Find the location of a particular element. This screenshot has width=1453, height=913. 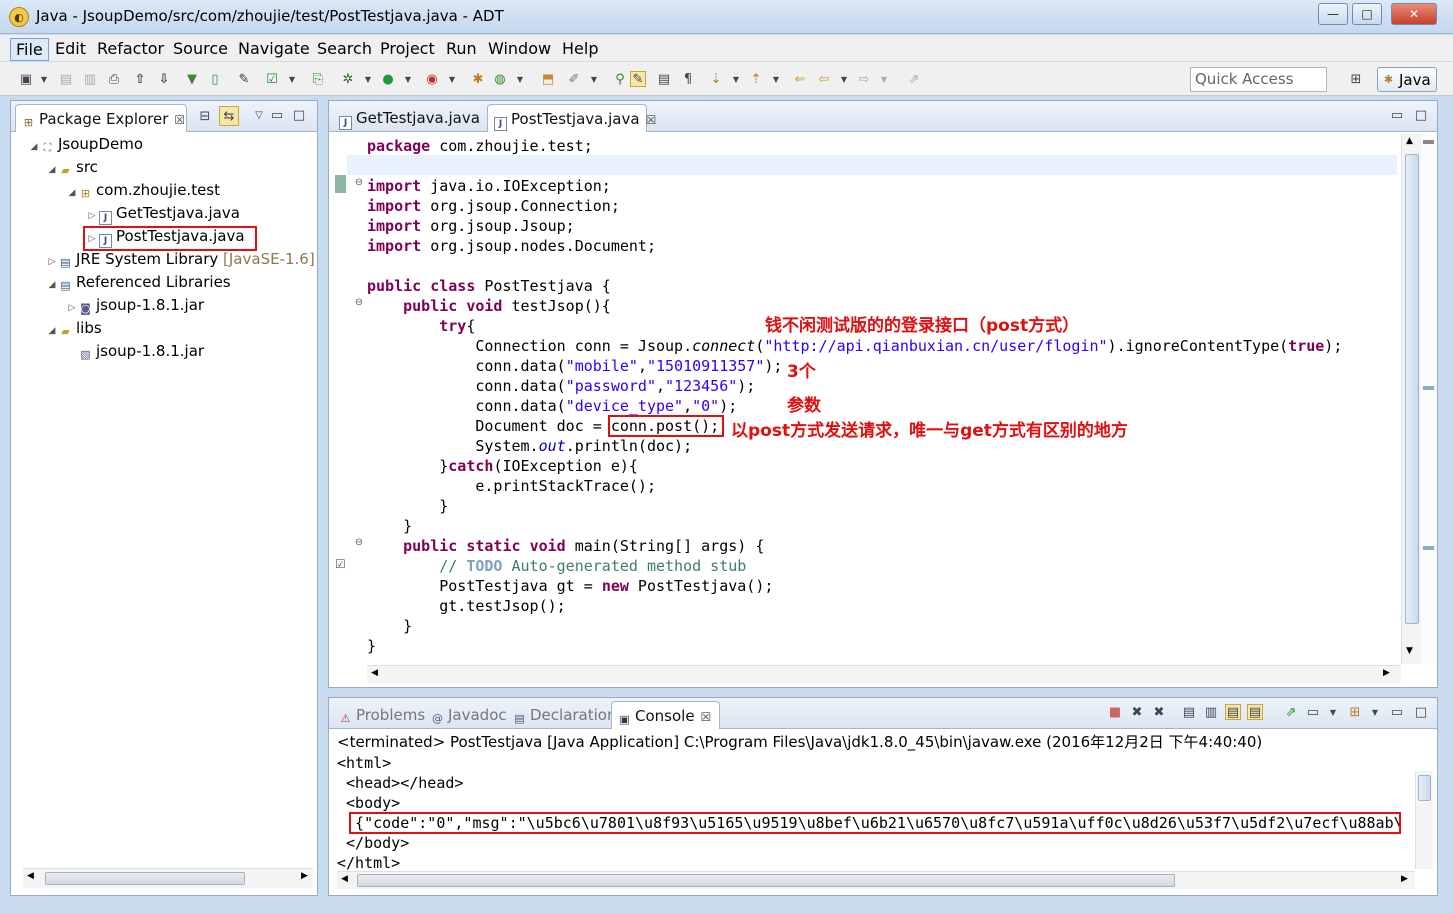

checklist-icon: ☑ is located at coordinates (272, 79).